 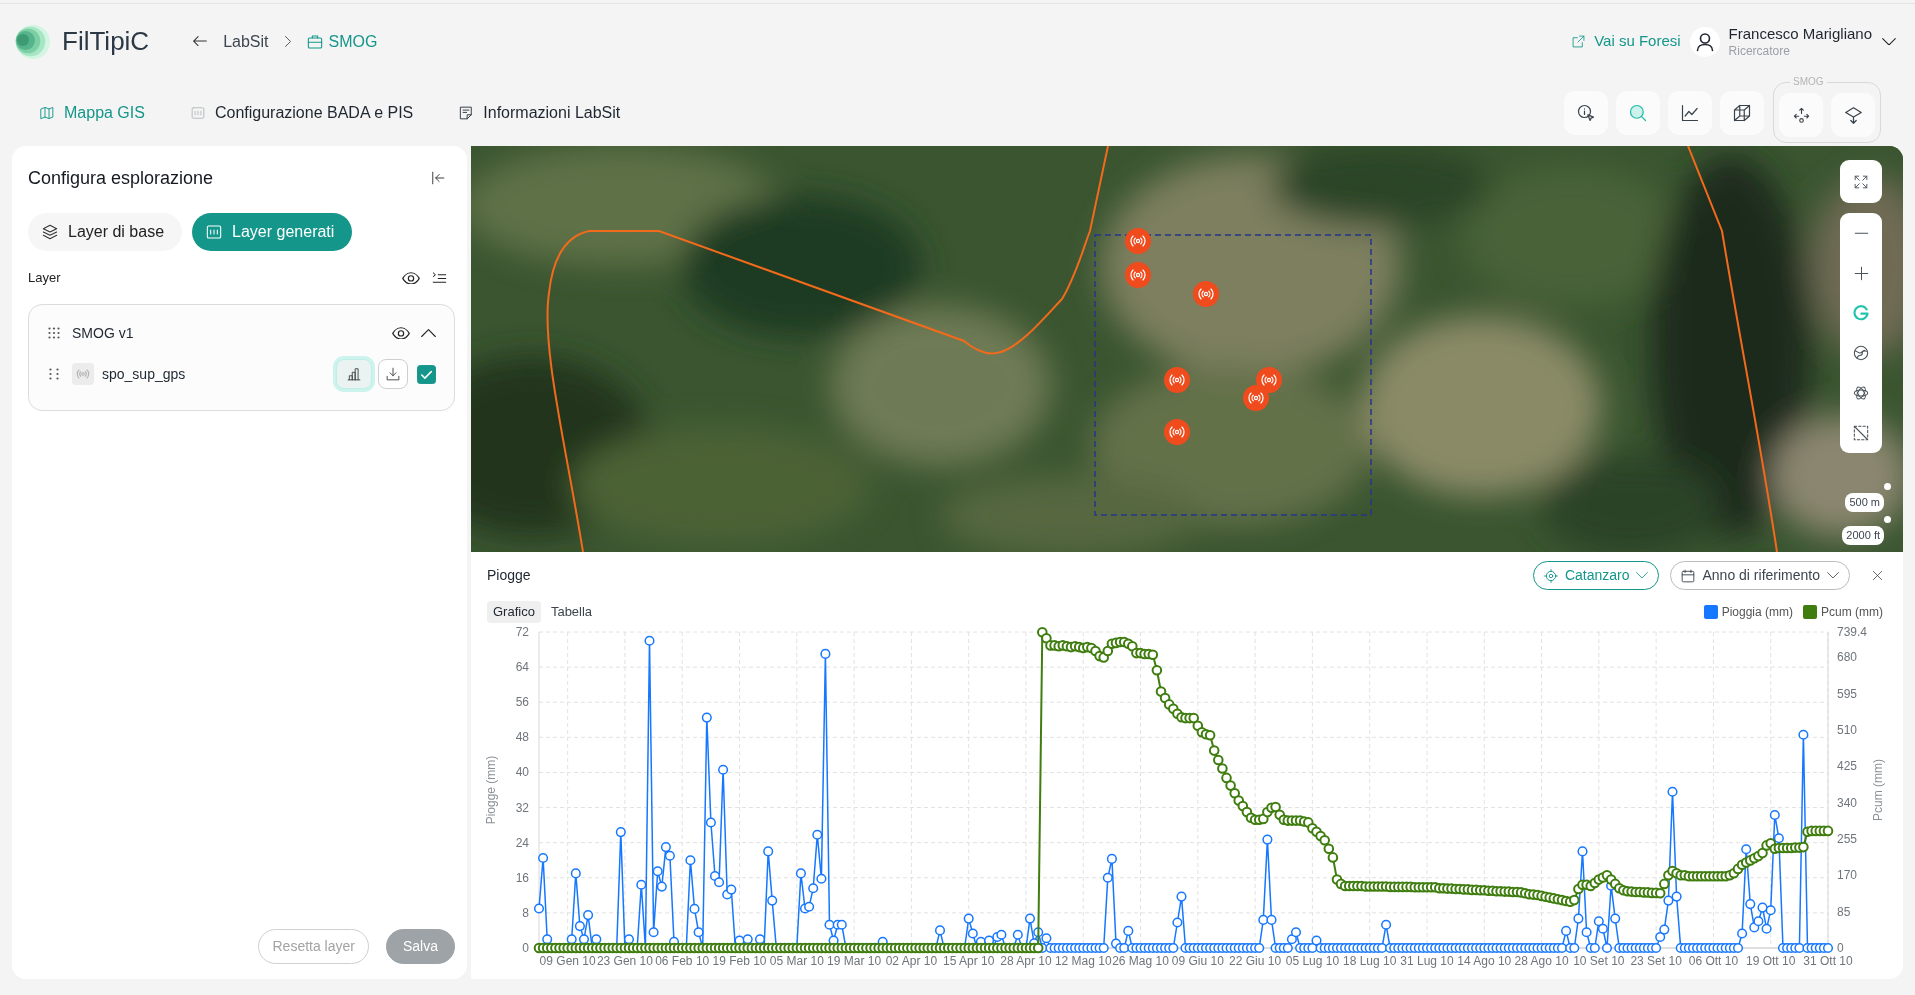 I want to click on axis-tick-label: 22 Giu 10, so click(x=1255, y=961).